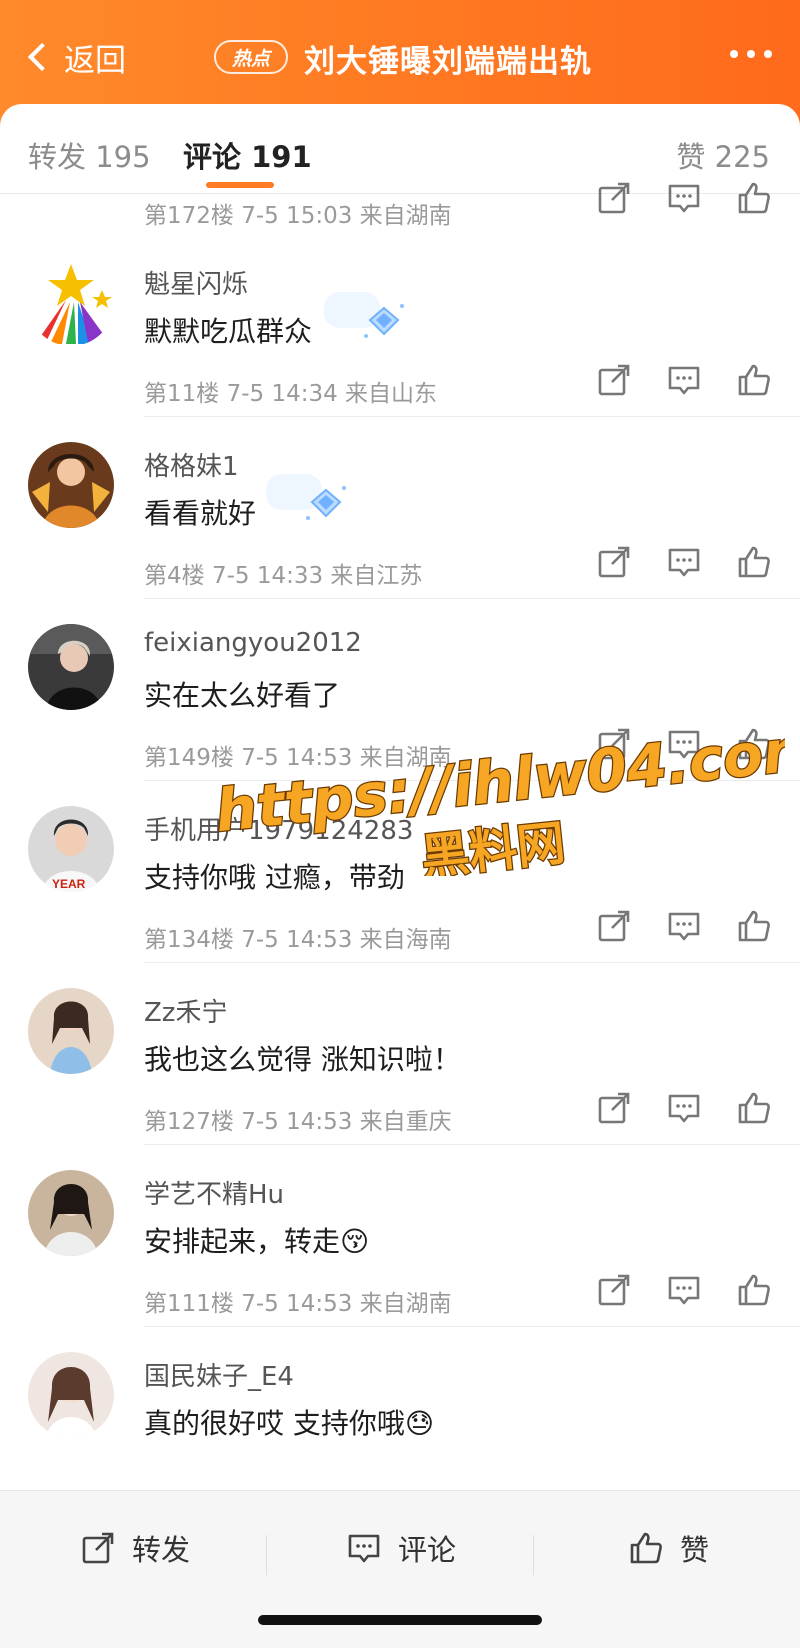 This screenshot has height=1648, width=800. What do you see at coordinates (274, 877) in the screenshot?
I see `comment-text: 支持你哦 过瘾，带劲` at bounding box center [274, 877].